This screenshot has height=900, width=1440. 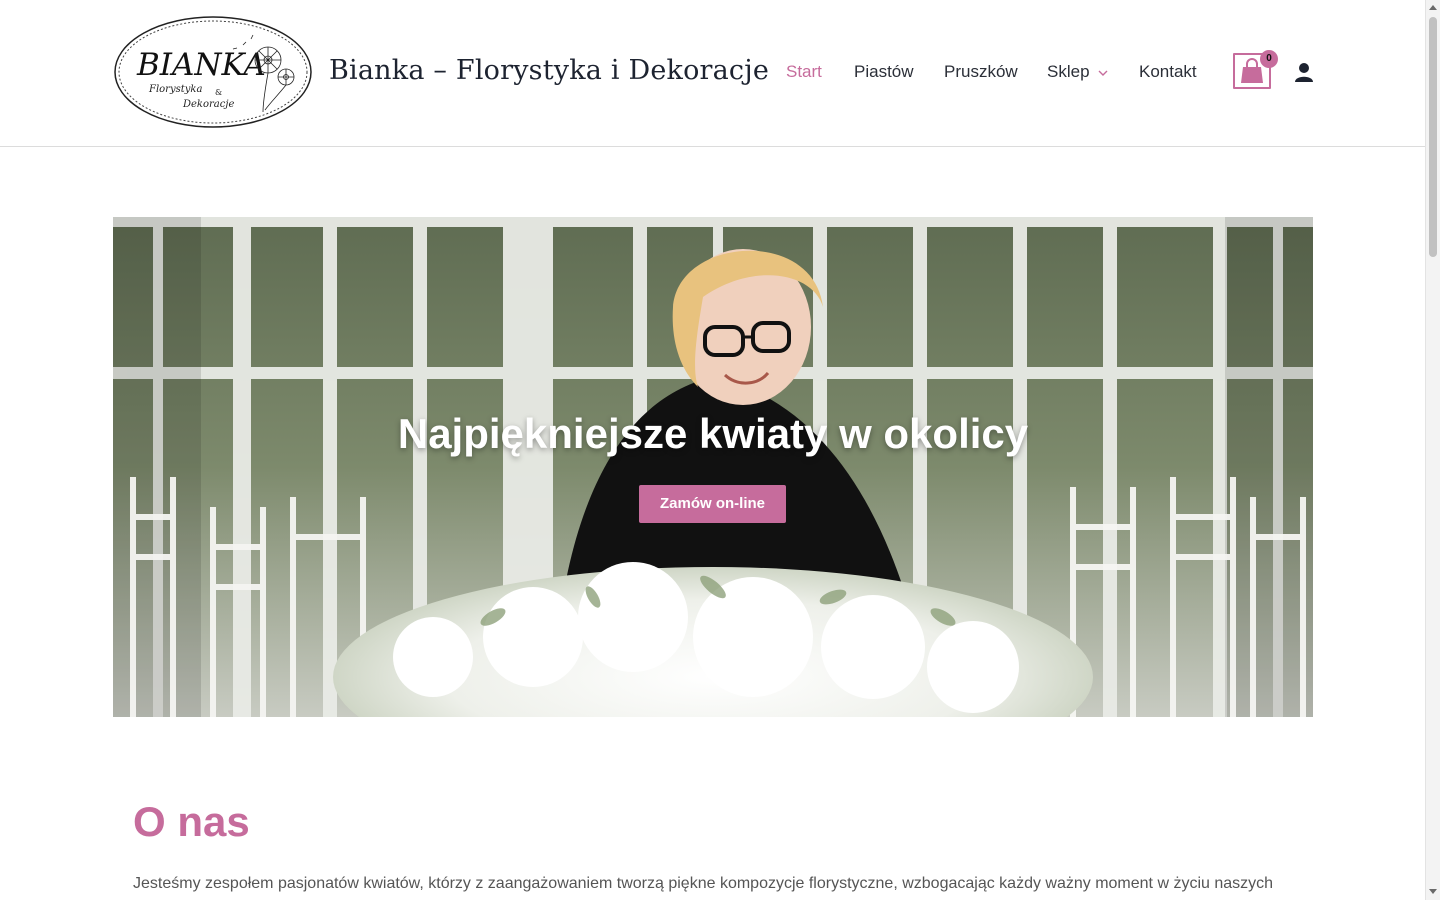 I want to click on scroll-up-arrow-icon, so click(x=1433, y=7).